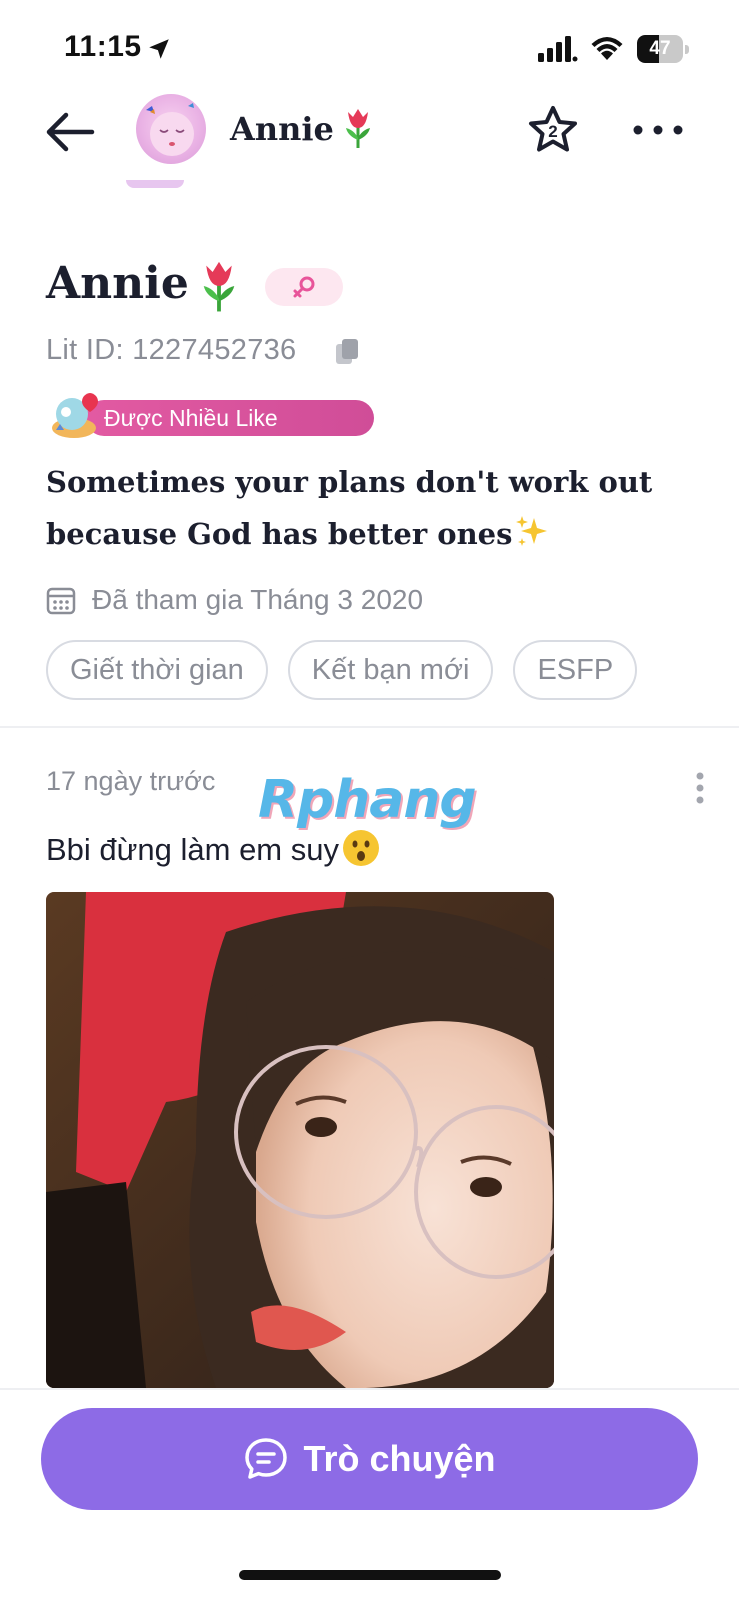 This screenshot has width=739, height=1600. I want to click on back-button, so click(70, 132).